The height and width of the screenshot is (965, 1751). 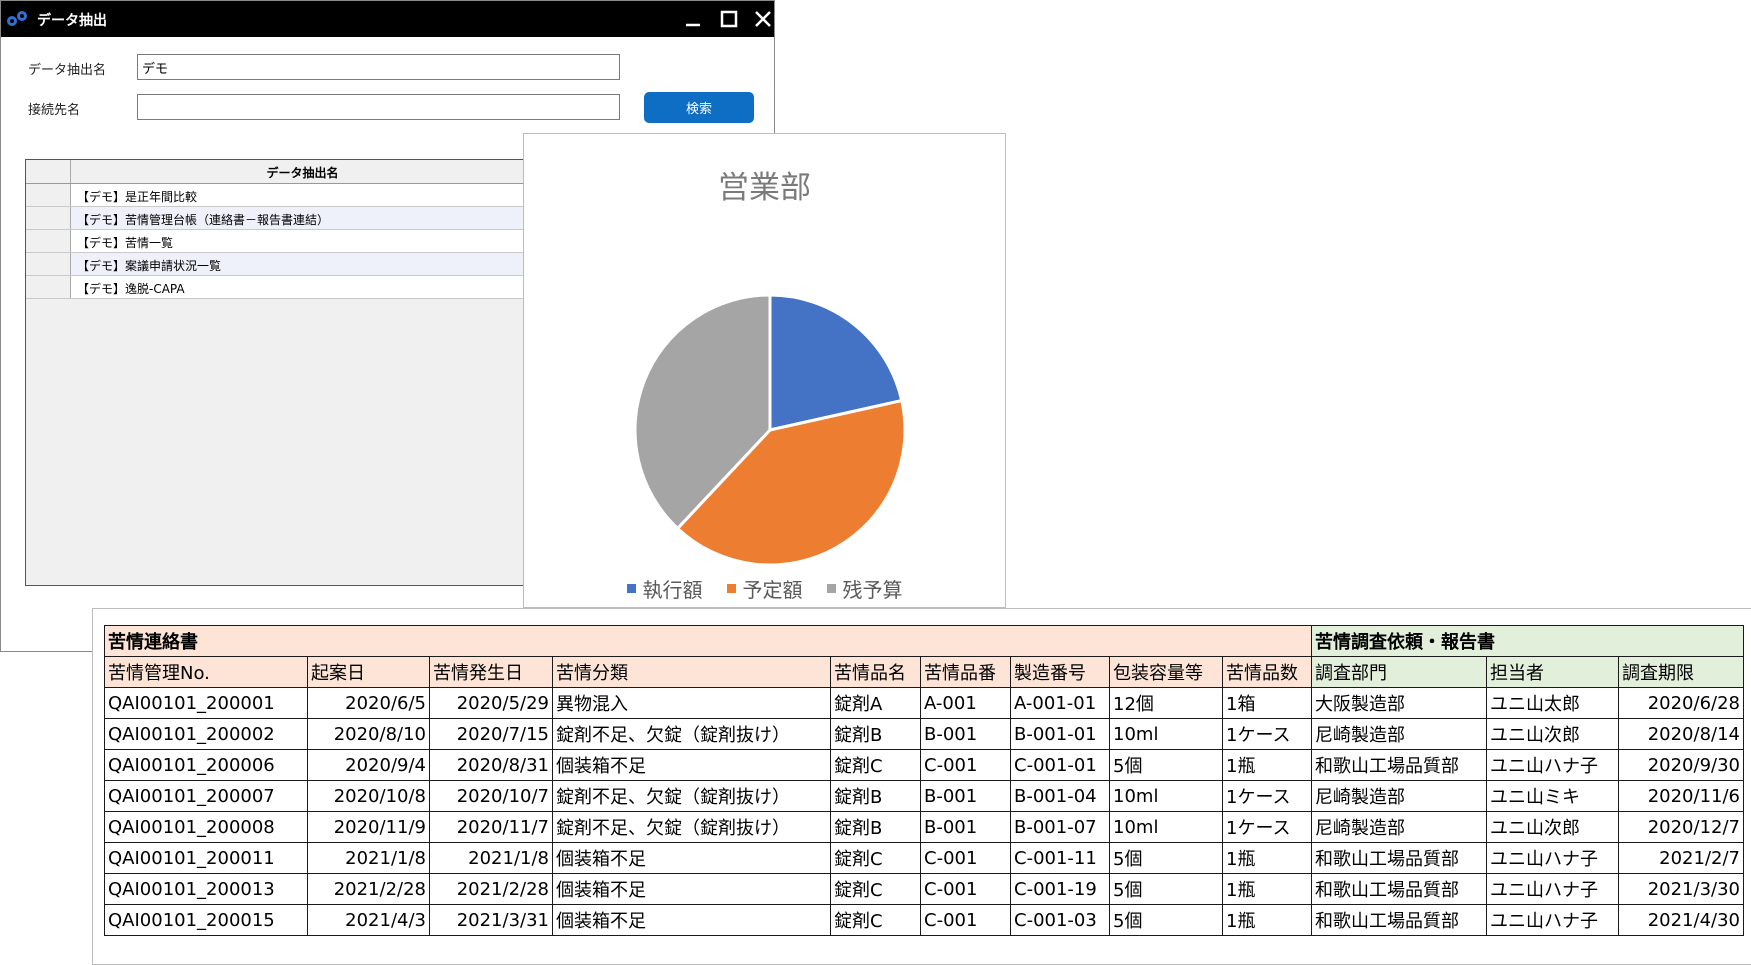 I want to click on table-cell: 2020/8/31, so click(x=491, y=765).